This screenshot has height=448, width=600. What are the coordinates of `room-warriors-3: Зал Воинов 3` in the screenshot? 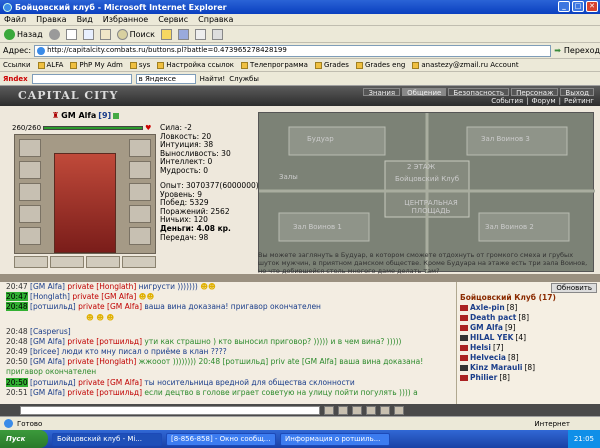 It's located at (505, 139).